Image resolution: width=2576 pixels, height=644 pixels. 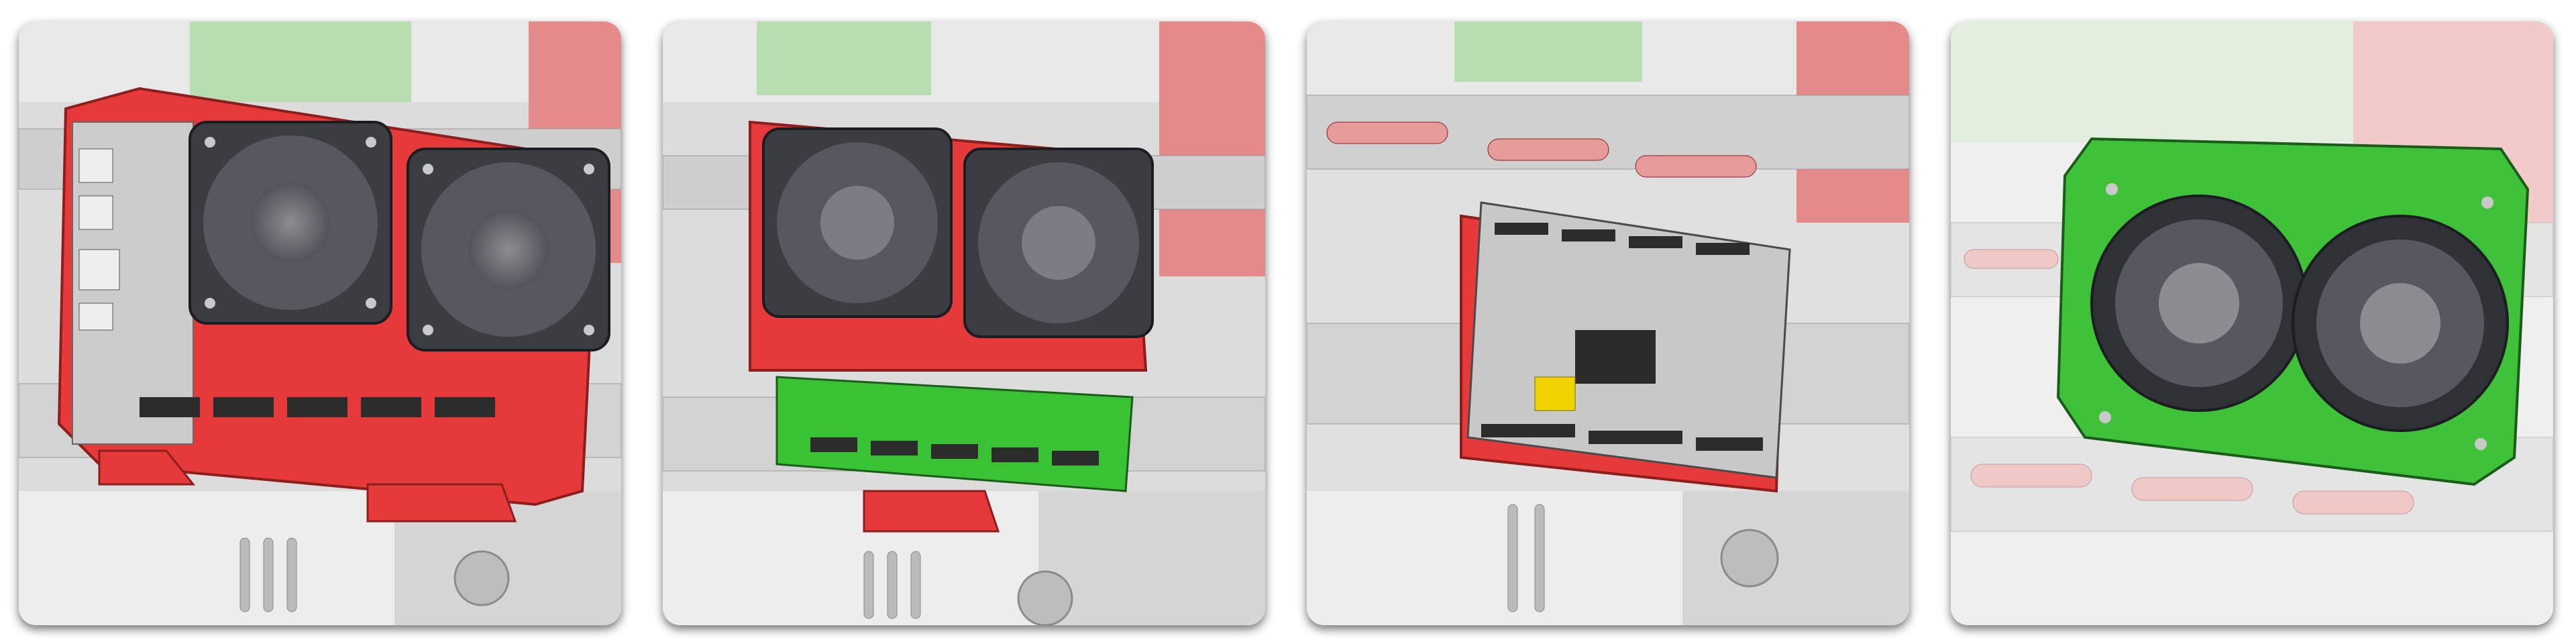 I want to click on red-part-background, so click(x=1212, y=148).